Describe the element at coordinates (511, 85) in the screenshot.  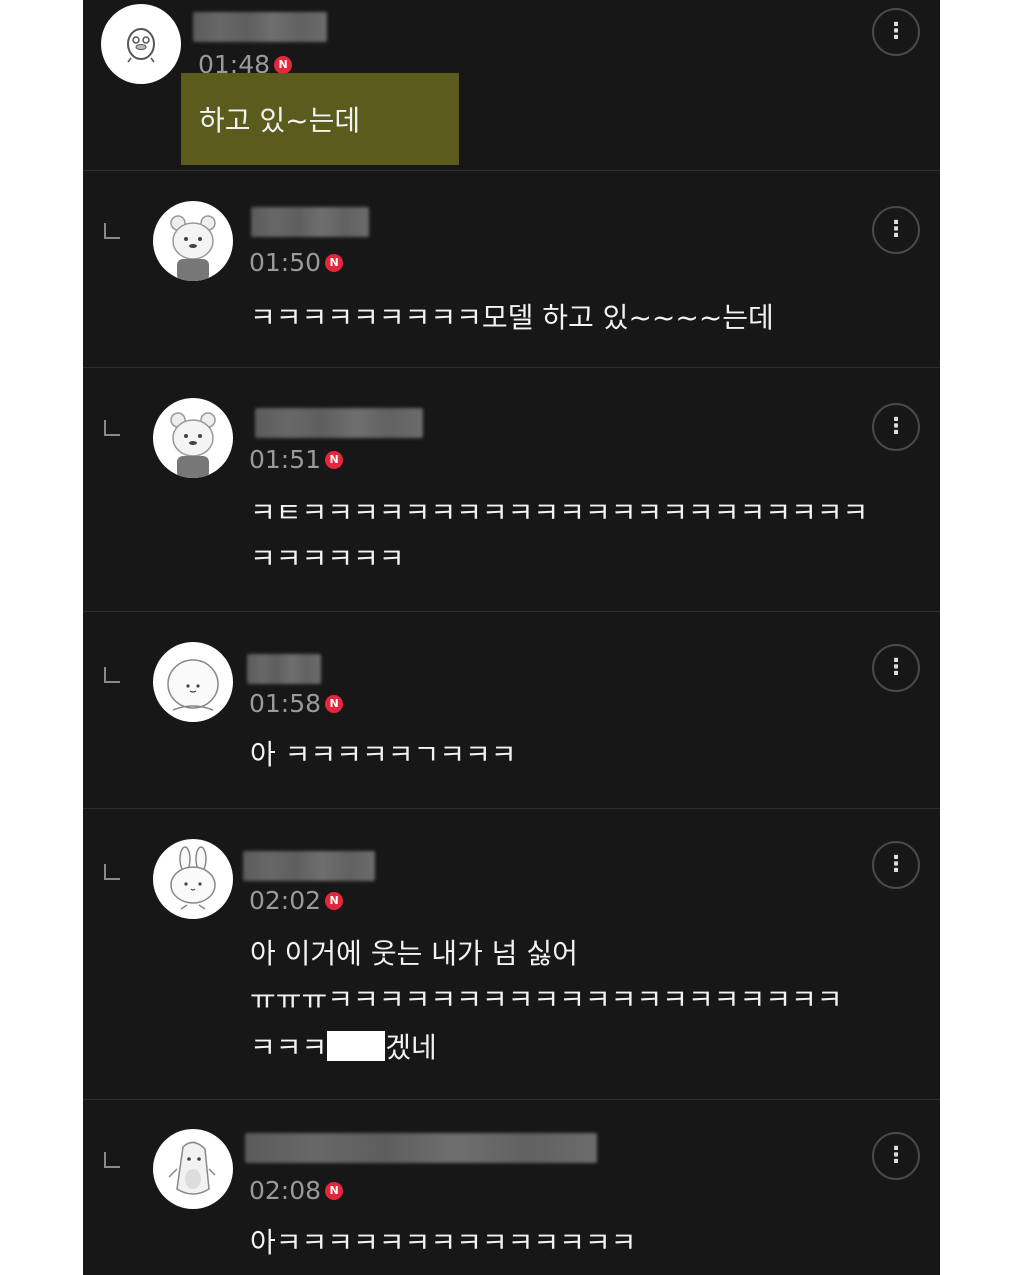
I see `comment-item: 01:48 N 하고 있~는데 ⋮` at that location.